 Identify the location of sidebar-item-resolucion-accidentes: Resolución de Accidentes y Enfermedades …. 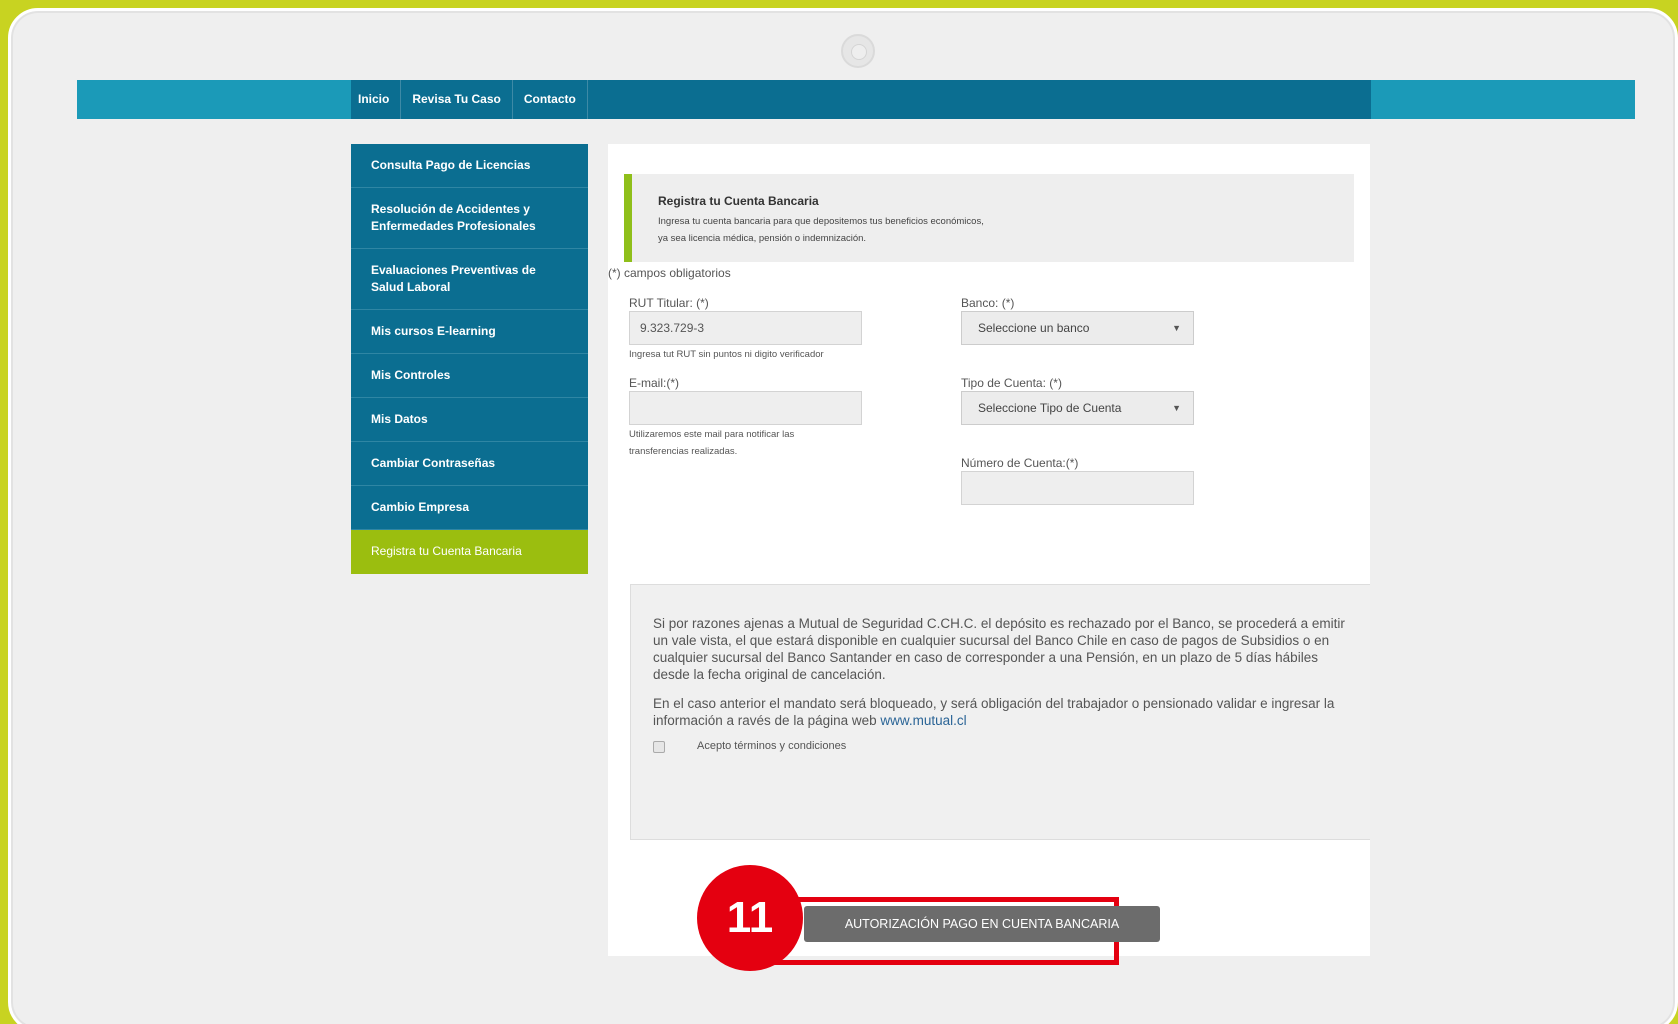
(469, 218).